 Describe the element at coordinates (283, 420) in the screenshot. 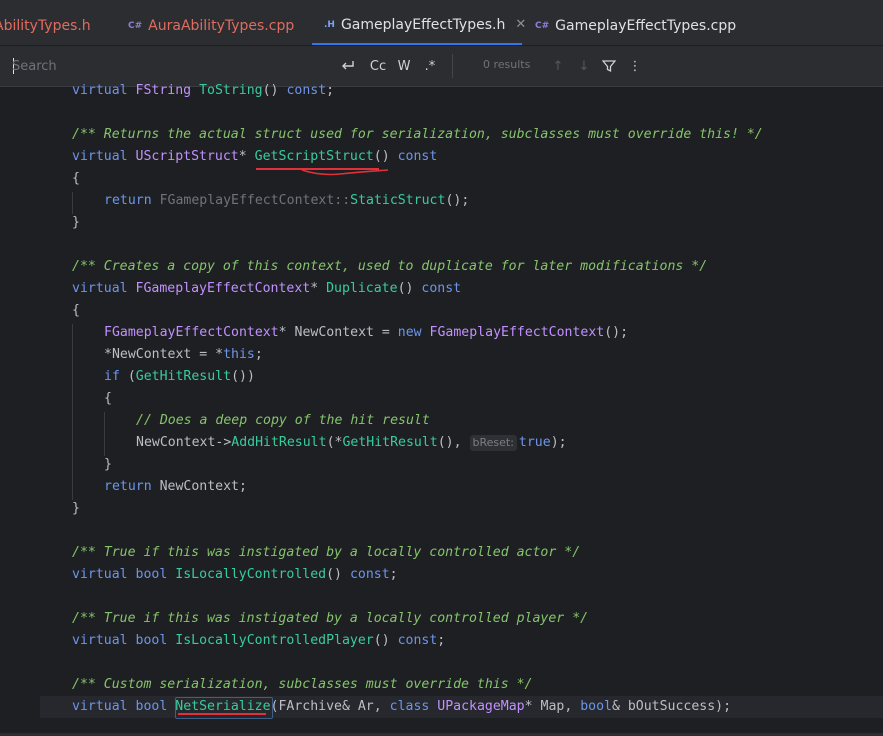

I see `line-comment: // Does a deep copy of the hit result` at that location.